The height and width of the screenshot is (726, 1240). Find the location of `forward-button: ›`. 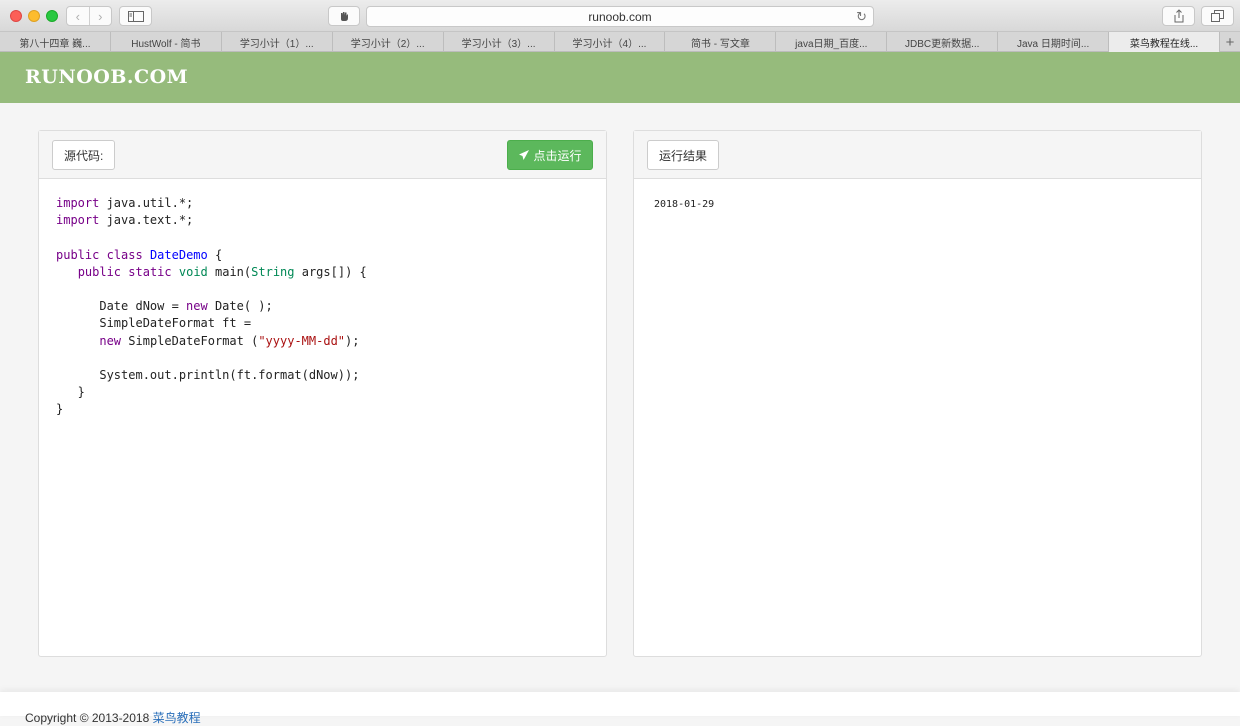

forward-button: › is located at coordinates (100, 16).